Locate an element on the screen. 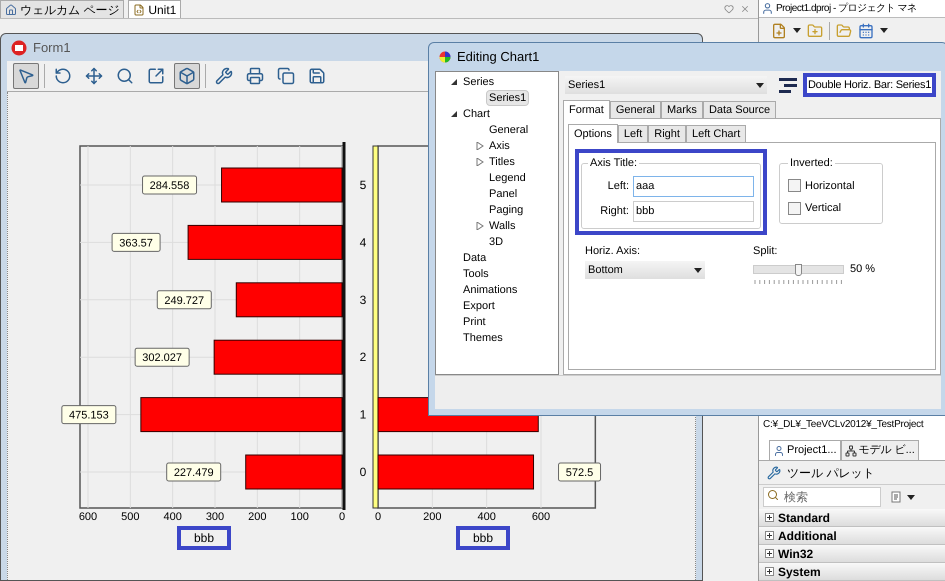  zoom-icon is located at coordinates (125, 76).